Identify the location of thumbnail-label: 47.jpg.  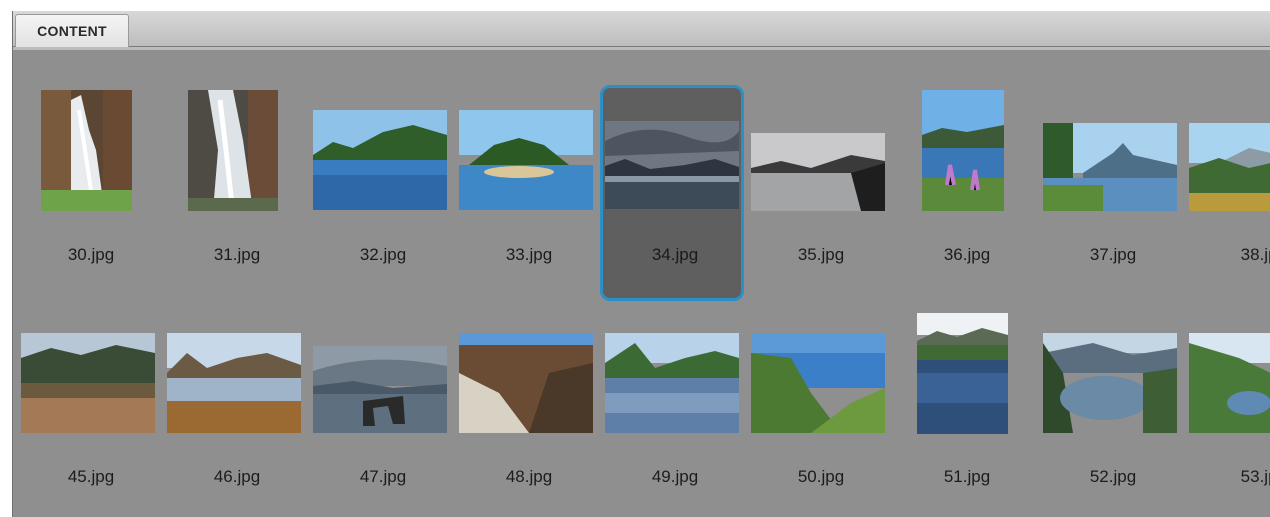
(383, 476).